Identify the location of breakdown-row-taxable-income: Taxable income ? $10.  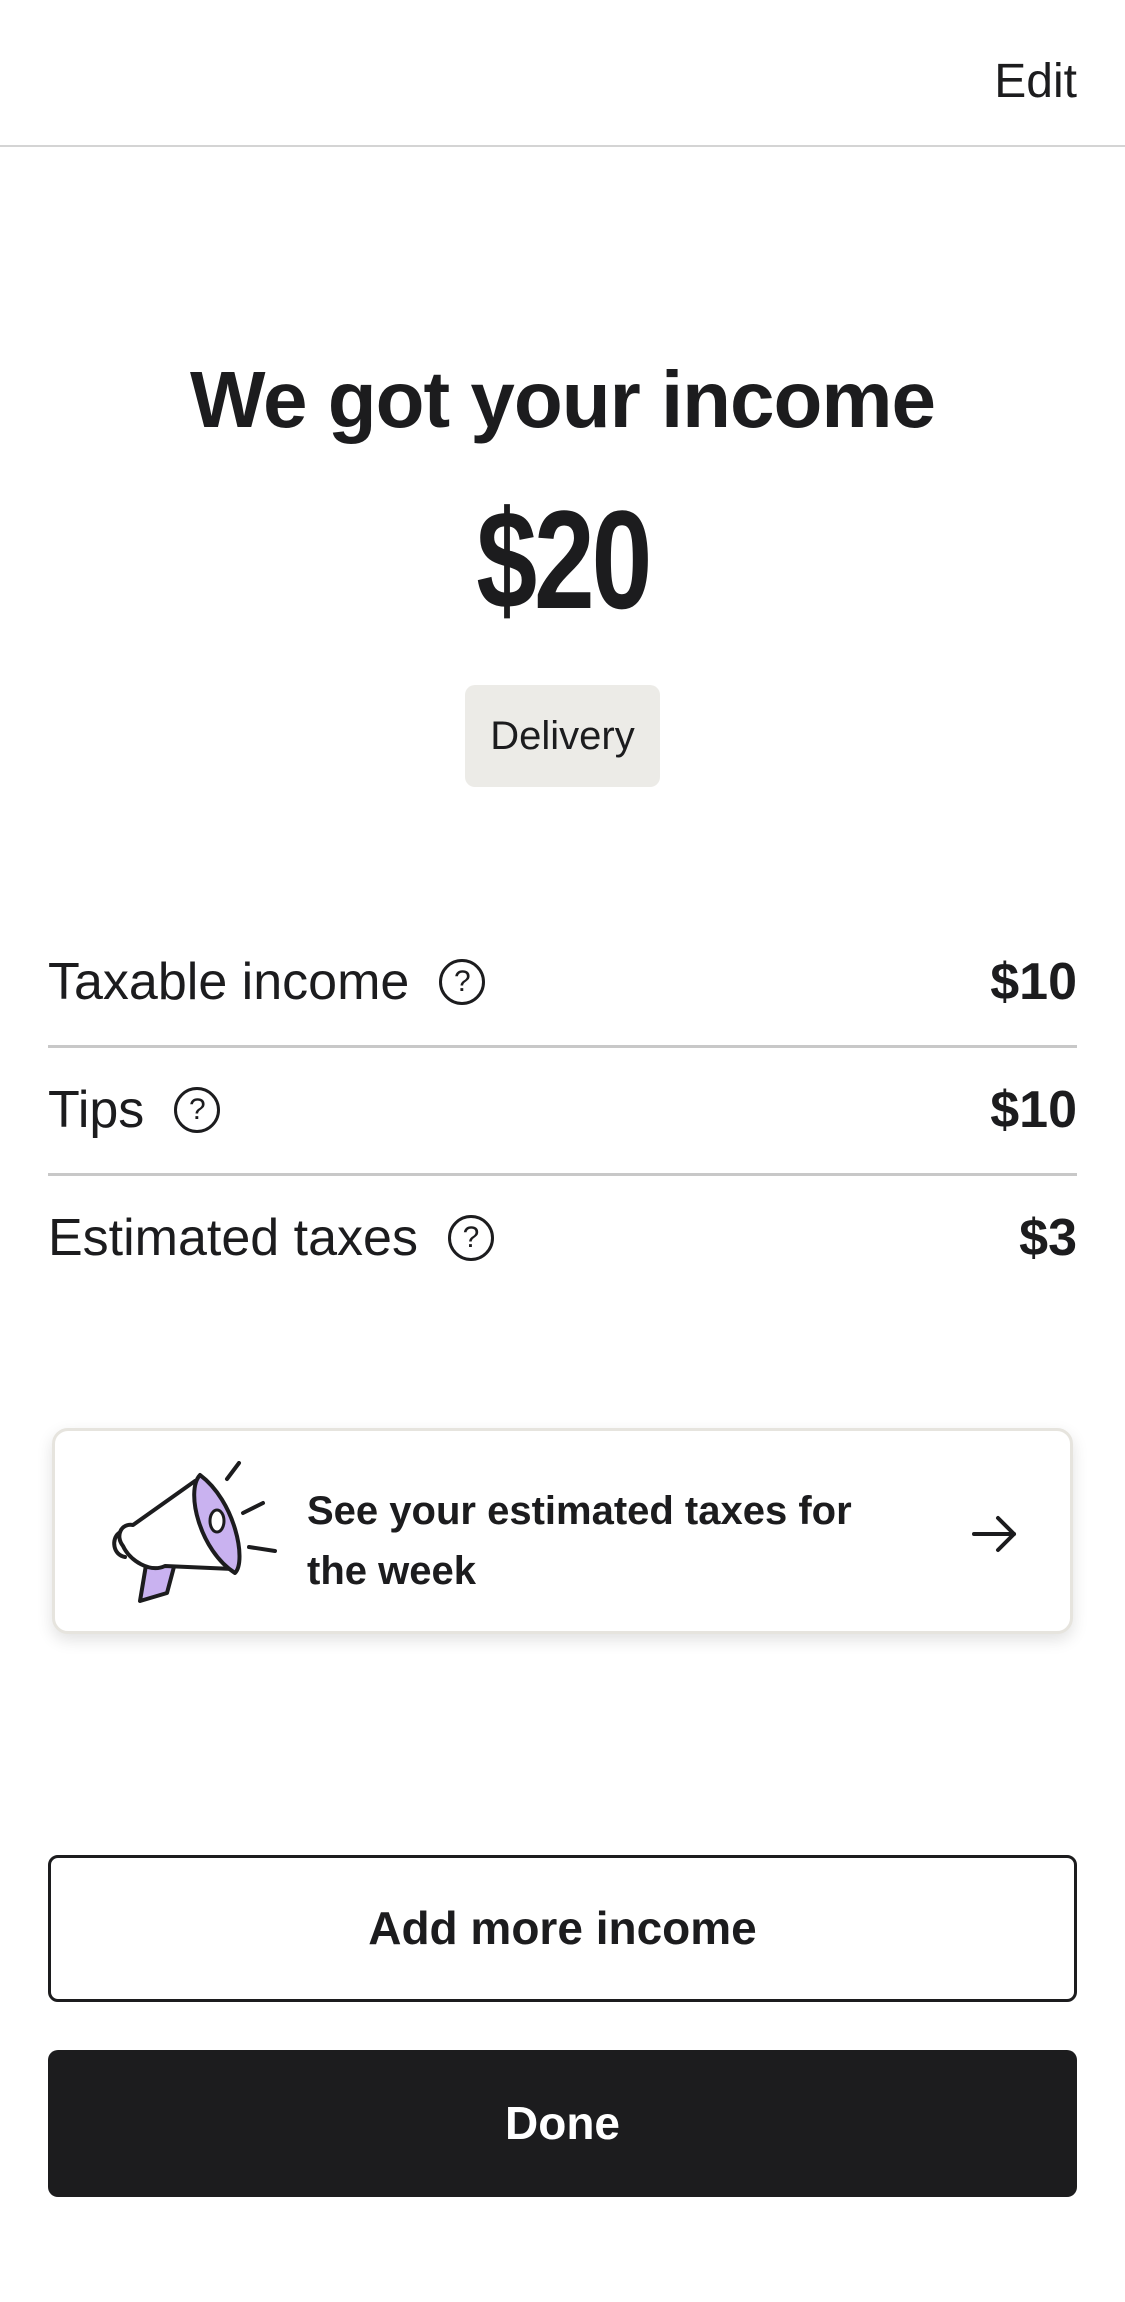
(562, 984).